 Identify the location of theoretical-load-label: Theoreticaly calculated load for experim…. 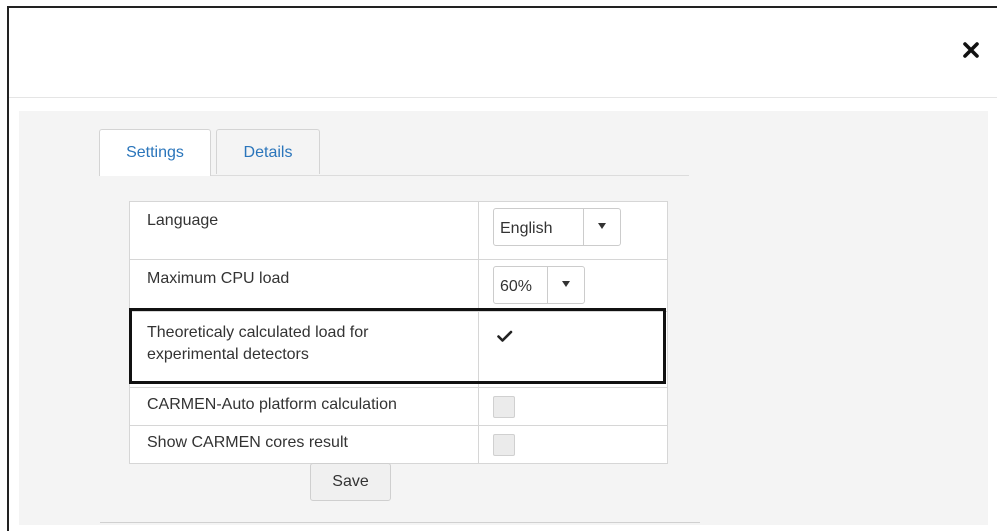
(304, 349).